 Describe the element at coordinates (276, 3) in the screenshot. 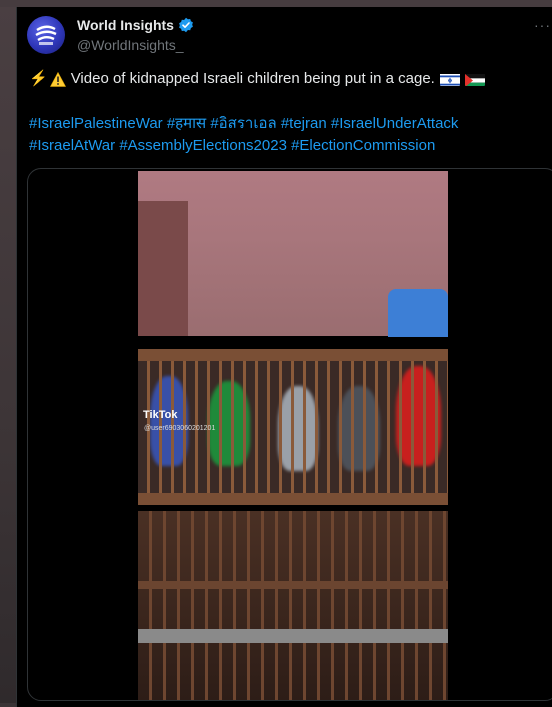

I see `page-backdrop-top` at that location.